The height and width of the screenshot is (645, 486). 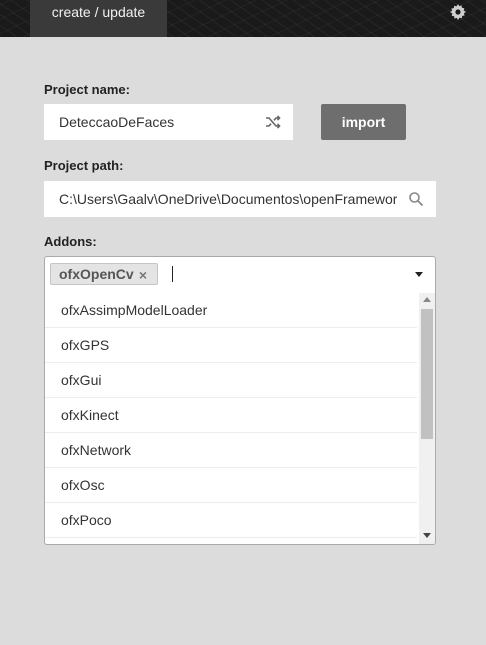 I want to click on list-item: ofxAssimpModelLoader, so click(x=231, y=310).